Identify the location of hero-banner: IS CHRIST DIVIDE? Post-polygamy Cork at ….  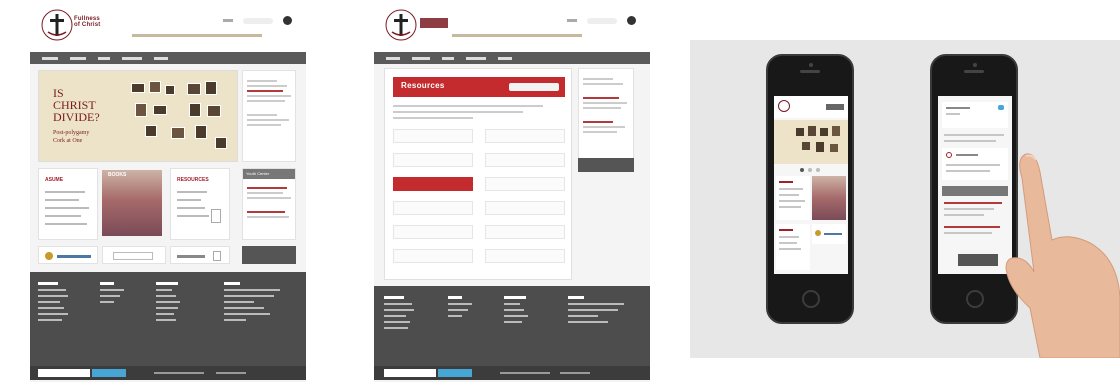
(138, 116).